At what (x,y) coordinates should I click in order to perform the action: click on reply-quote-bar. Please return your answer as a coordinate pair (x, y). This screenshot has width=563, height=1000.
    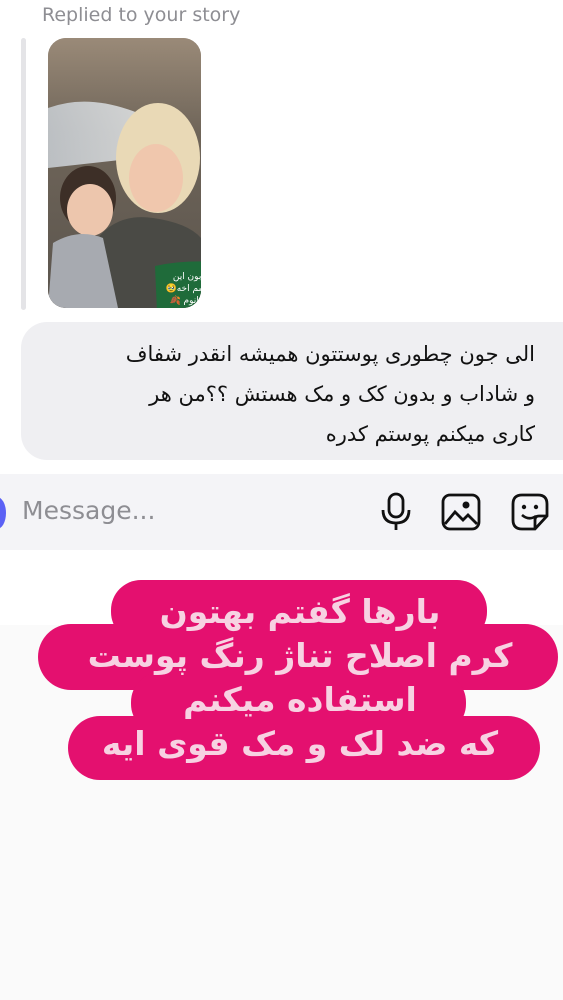
    Looking at the image, I should click on (23, 174).